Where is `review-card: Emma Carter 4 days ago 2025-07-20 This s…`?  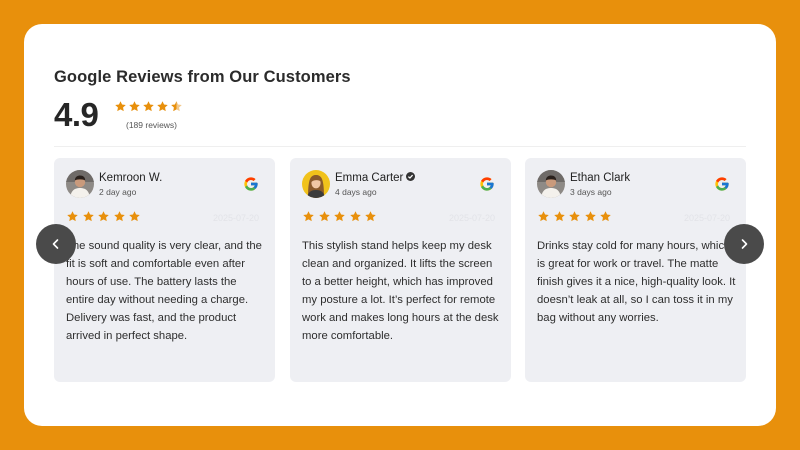
review-card: Emma Carter 4 days ago 2025-07-20 This s… is located at coordinates (400, 270).